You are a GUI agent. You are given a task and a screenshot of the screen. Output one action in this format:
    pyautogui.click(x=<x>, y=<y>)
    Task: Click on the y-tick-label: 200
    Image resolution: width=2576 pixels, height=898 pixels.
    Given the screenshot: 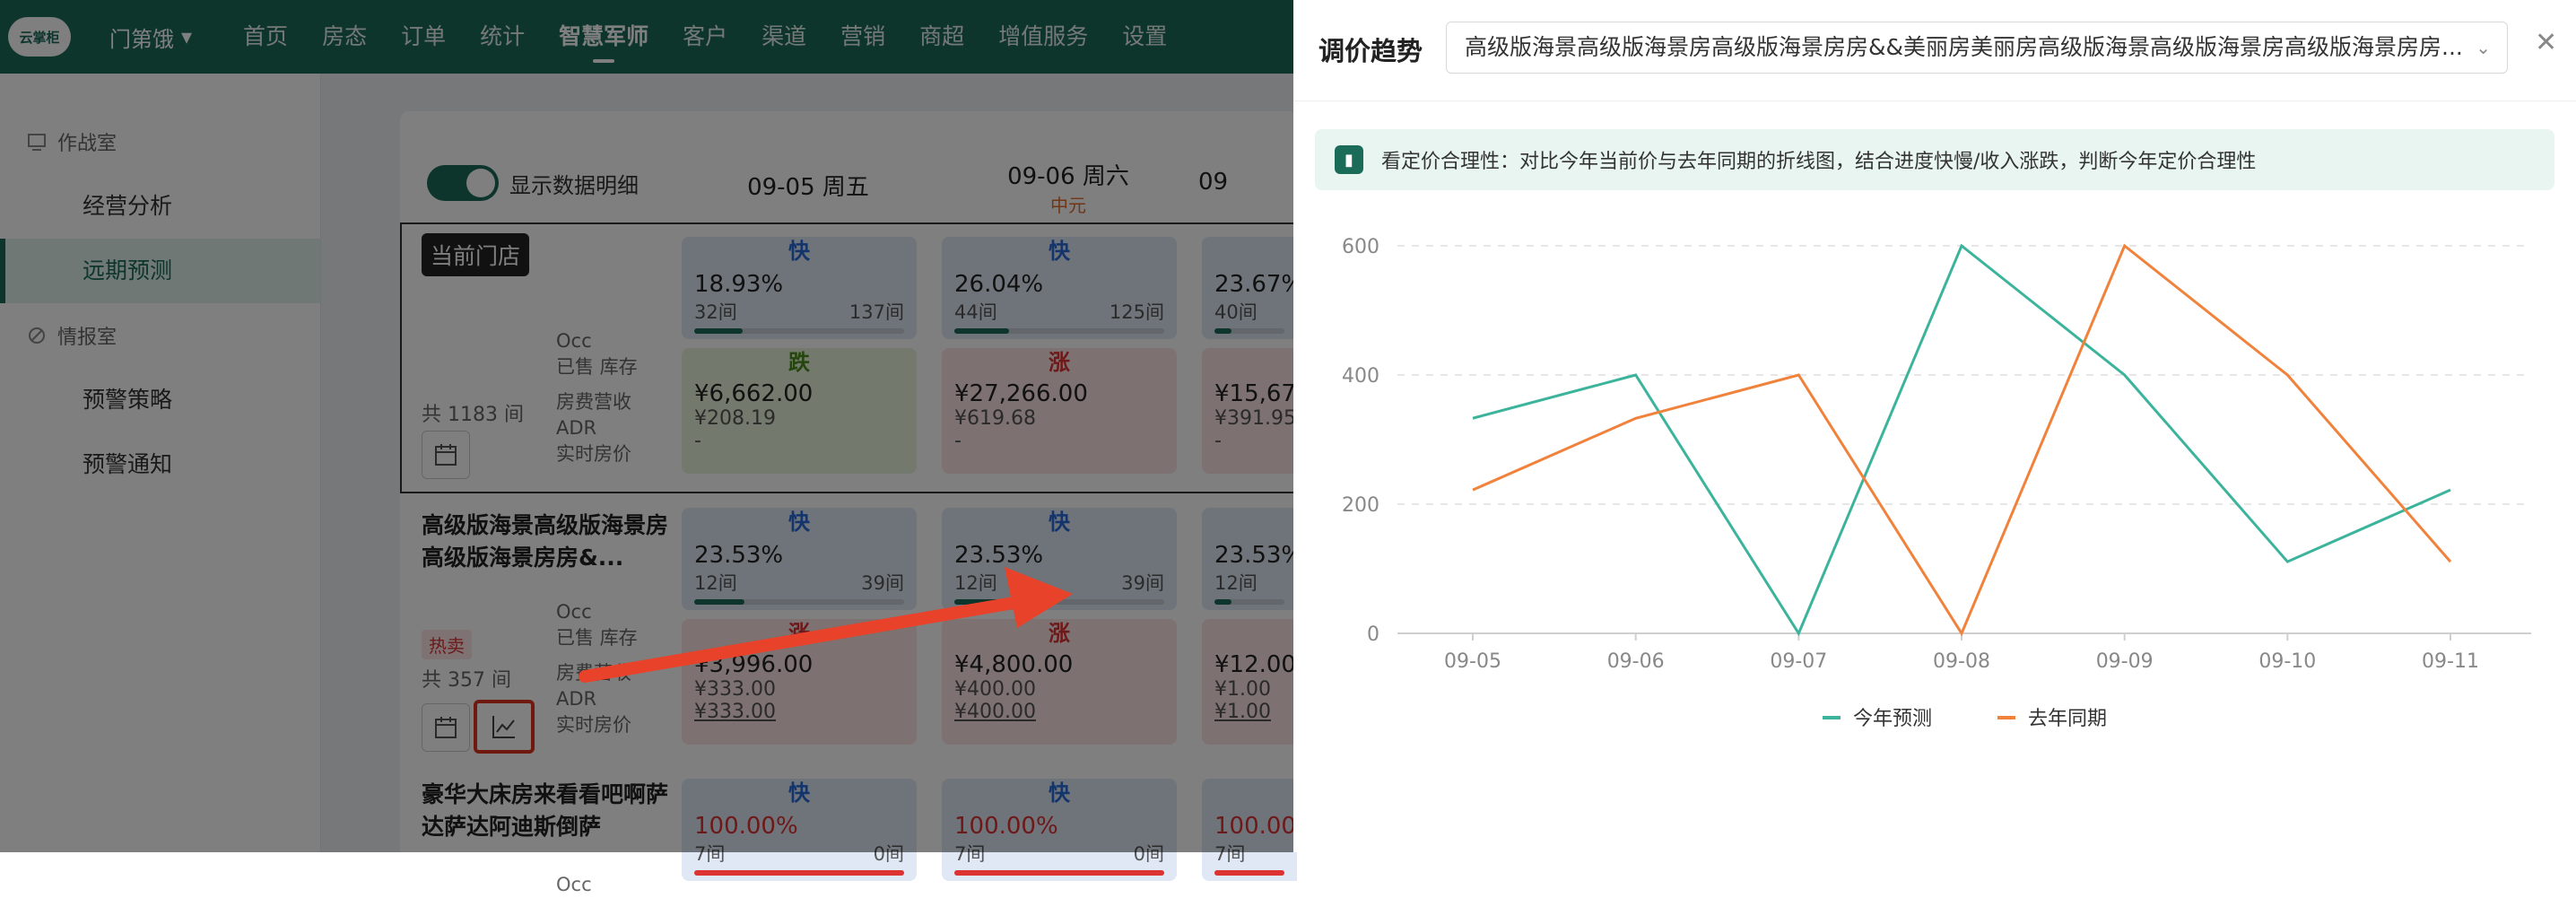 What is the action you would take?
    pyautogui.click(x=1360, y=506)
    